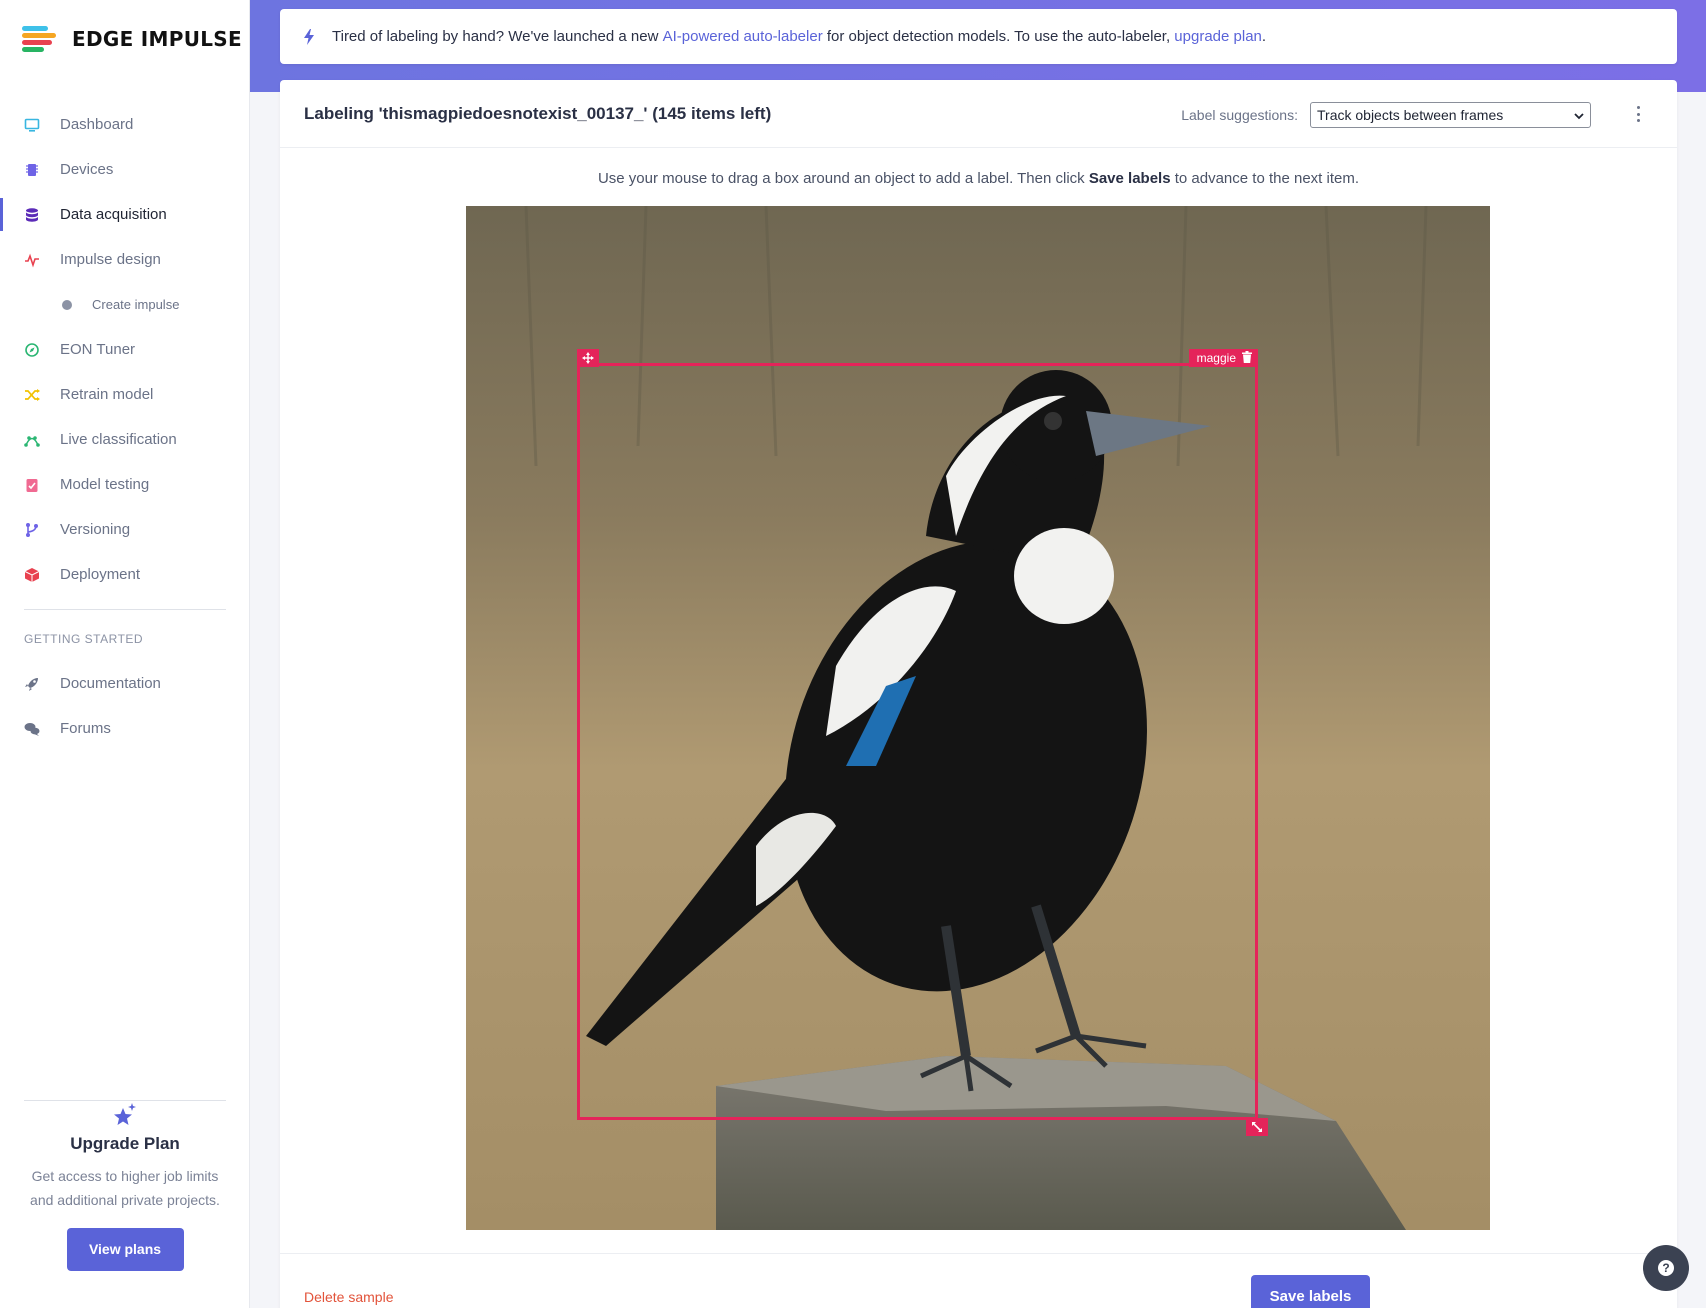  What do you see at coordinates (978, 1280) in the screenshot?
I see `labeling-footer: Delete sample` at bounding box center [978, 1280].